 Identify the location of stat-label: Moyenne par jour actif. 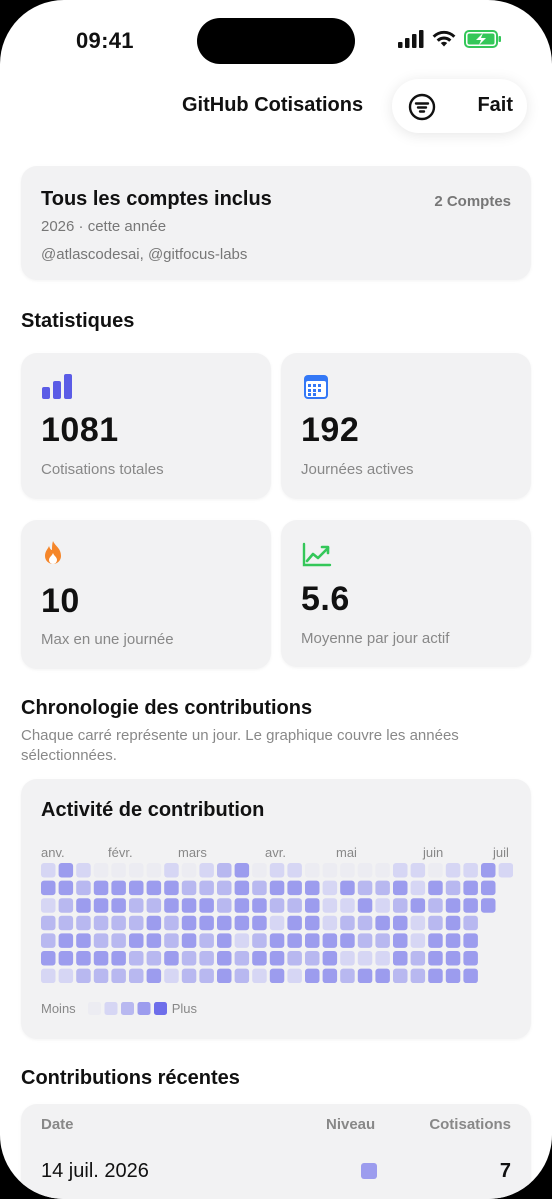
(375, 638).